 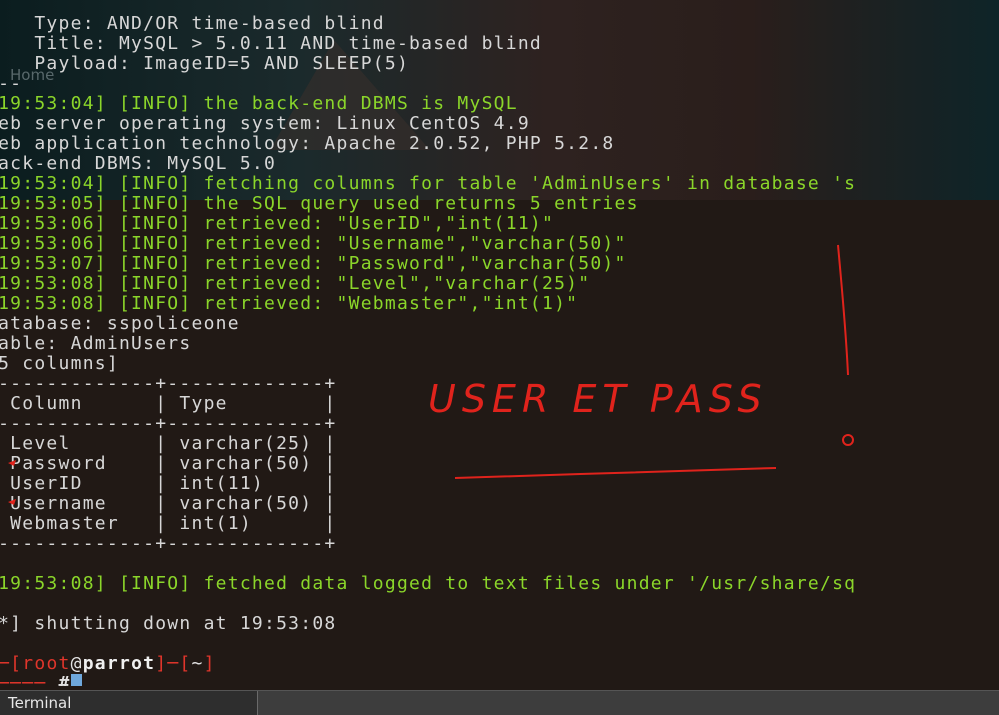 I want to click on annotation-text: USER ET PASS, so click(x=598, y=399).